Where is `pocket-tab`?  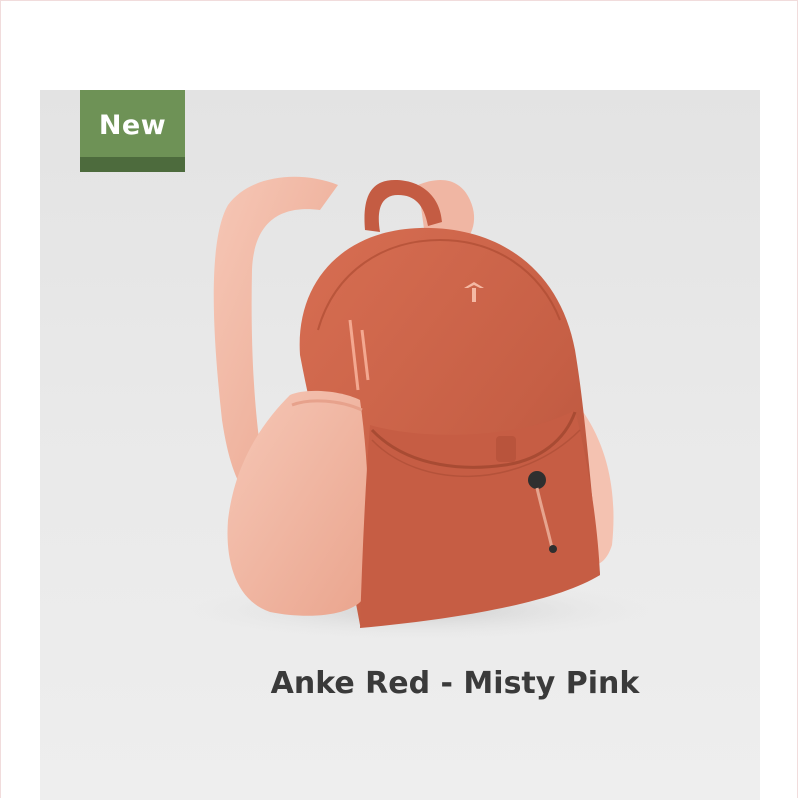
pocket-tab is located at coordinates (506, 449).